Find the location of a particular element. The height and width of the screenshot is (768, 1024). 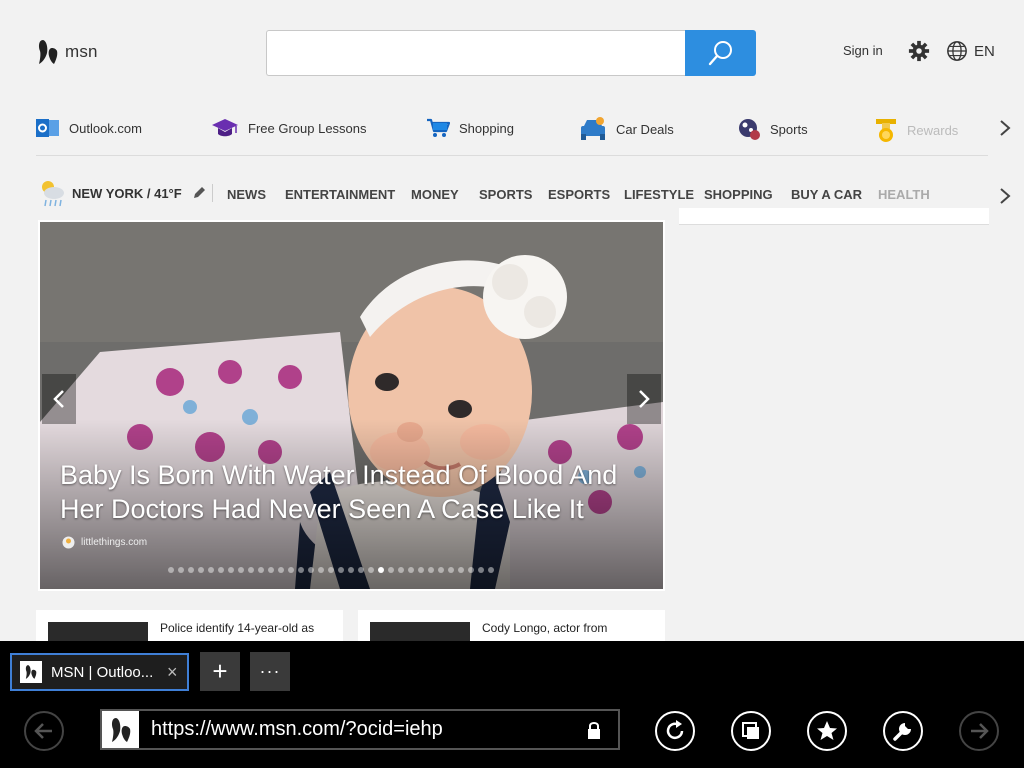

nav-next-button is located at coordinates (1005, 198).